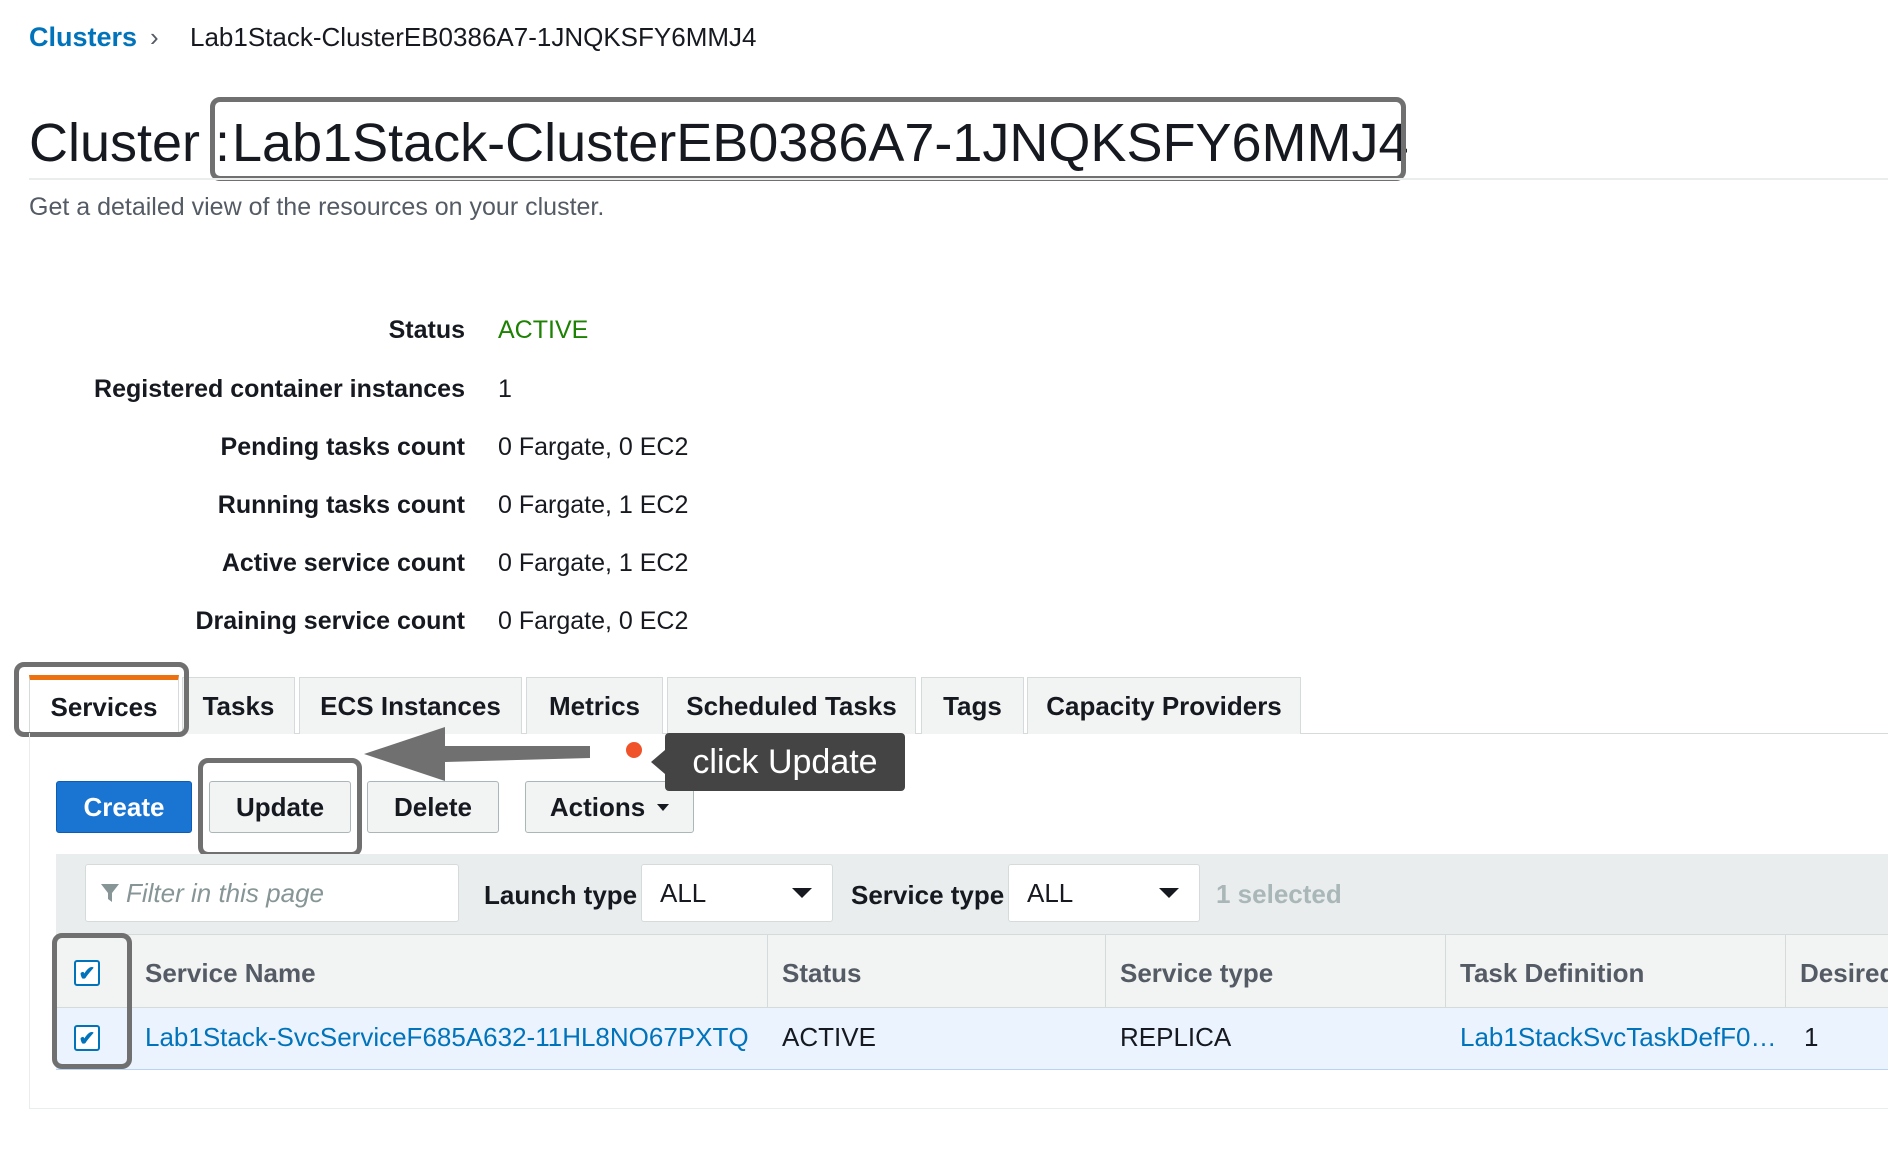  I want to click on filter-input-placeholder: Filter in this page, so click(225, 892).